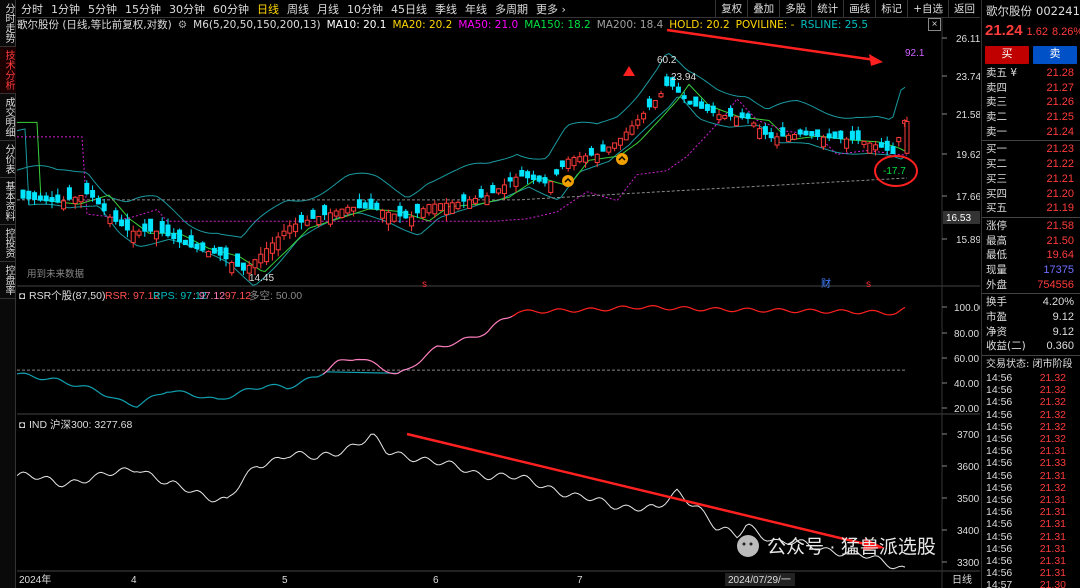 Image resolution: width=1080 pixels, height=588 pixels. I want to click on period-tab: 日线, so click(268, 9).